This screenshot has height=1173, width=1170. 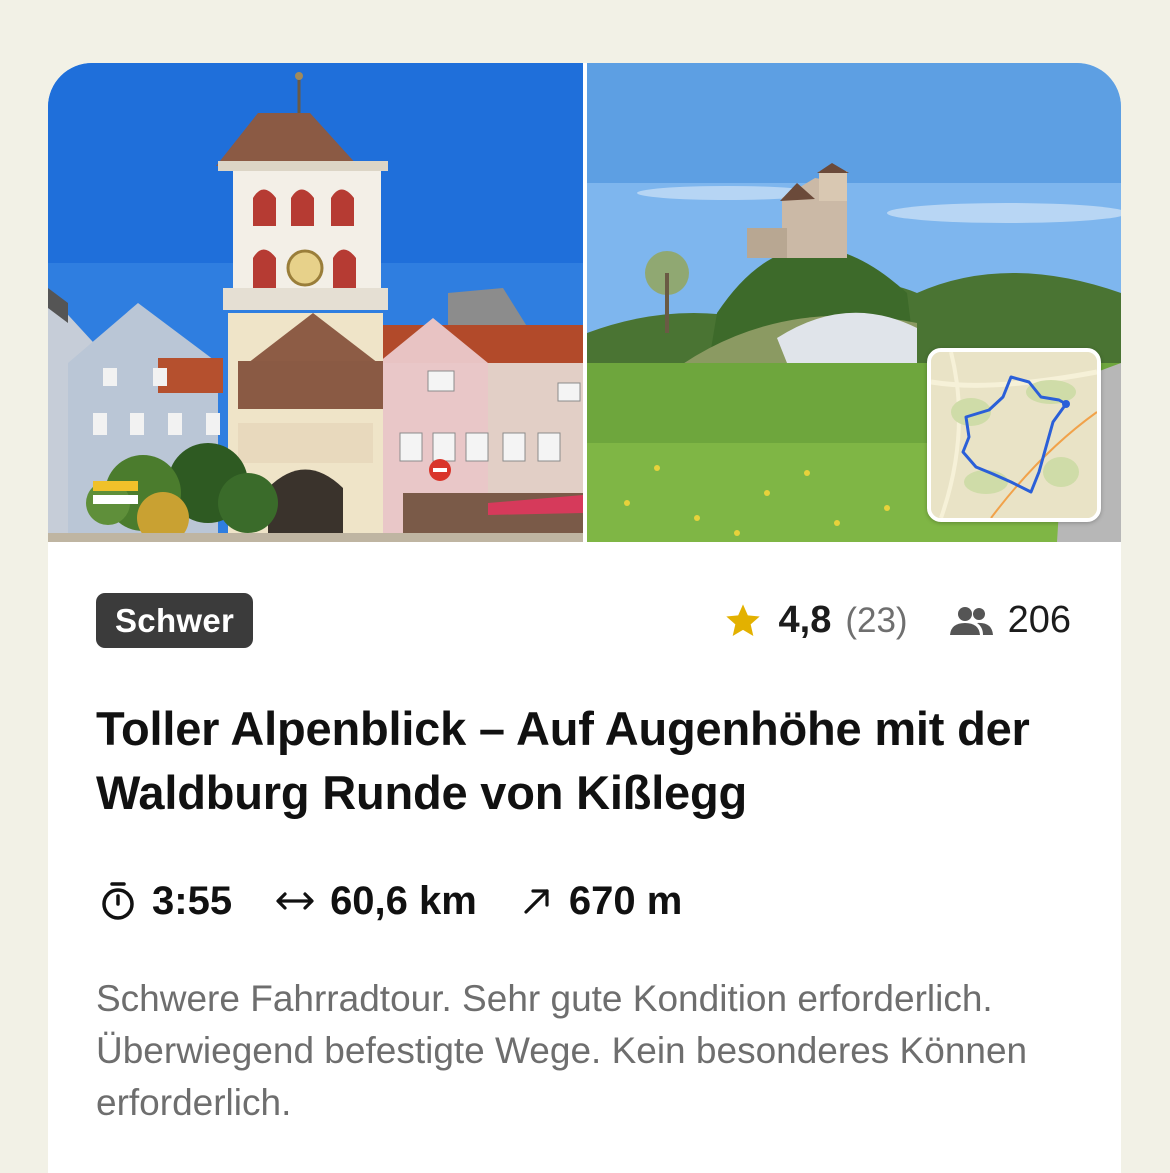 I want to click on tour-metrics: 3:55 60,6 km 670 m, so click(x=411, y=901).